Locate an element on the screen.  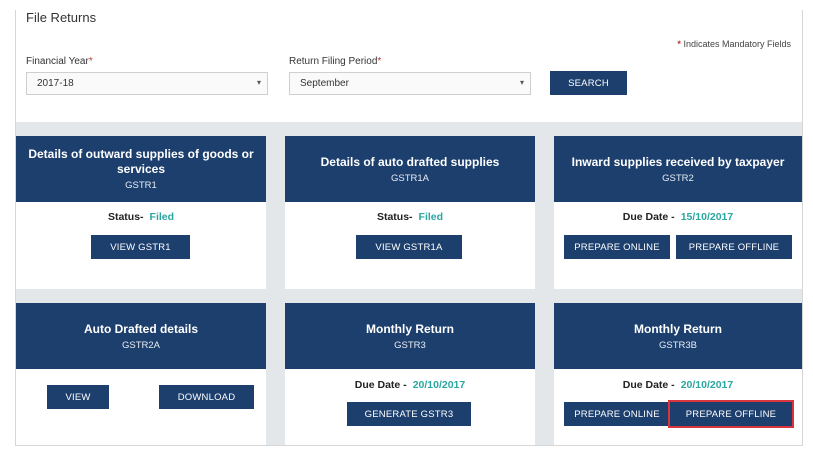
return-filing-period-select: September ▾ is located at coordinates (410, 83).